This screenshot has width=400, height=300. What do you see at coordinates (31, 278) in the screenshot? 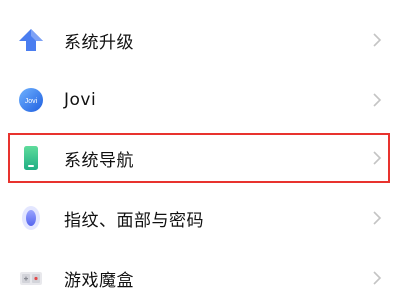
I see `game-box-icon` at bounding box center [31, 278].